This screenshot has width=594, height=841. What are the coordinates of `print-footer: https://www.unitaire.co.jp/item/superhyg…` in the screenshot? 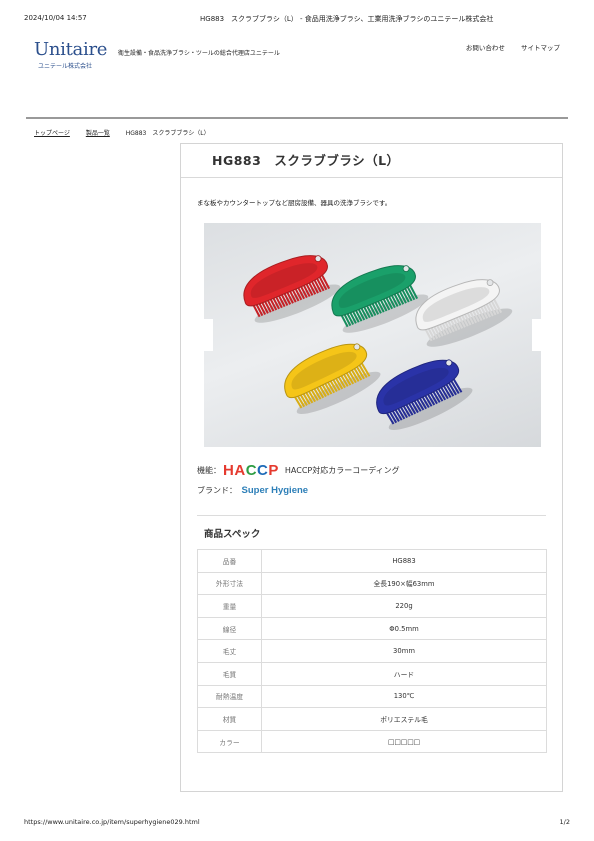 It's located at (297, 822).